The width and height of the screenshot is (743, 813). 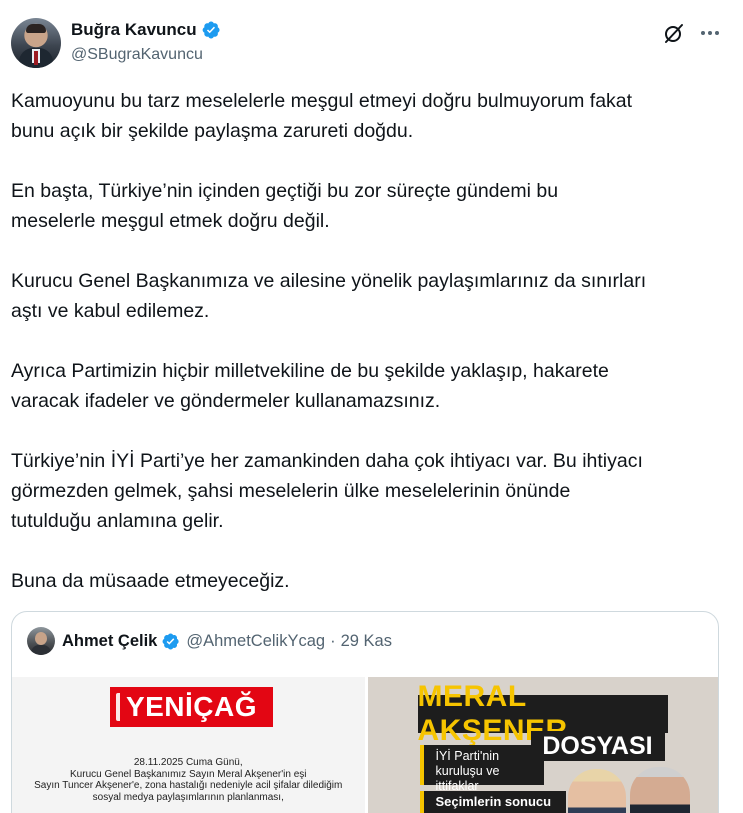 I want to click on quoted-tweet-date: 29 Kas, so click(x=366, y=641).